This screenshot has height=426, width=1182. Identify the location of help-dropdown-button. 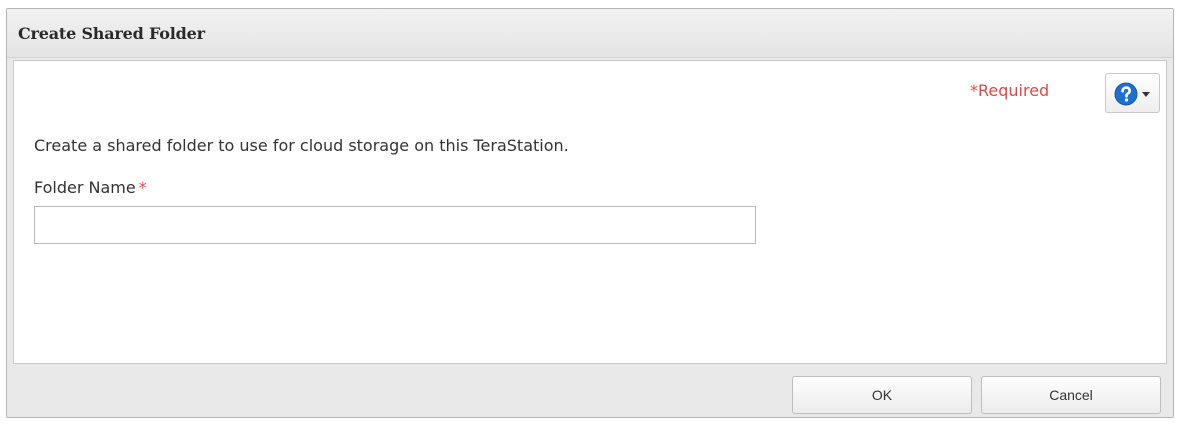
(1132, 93).